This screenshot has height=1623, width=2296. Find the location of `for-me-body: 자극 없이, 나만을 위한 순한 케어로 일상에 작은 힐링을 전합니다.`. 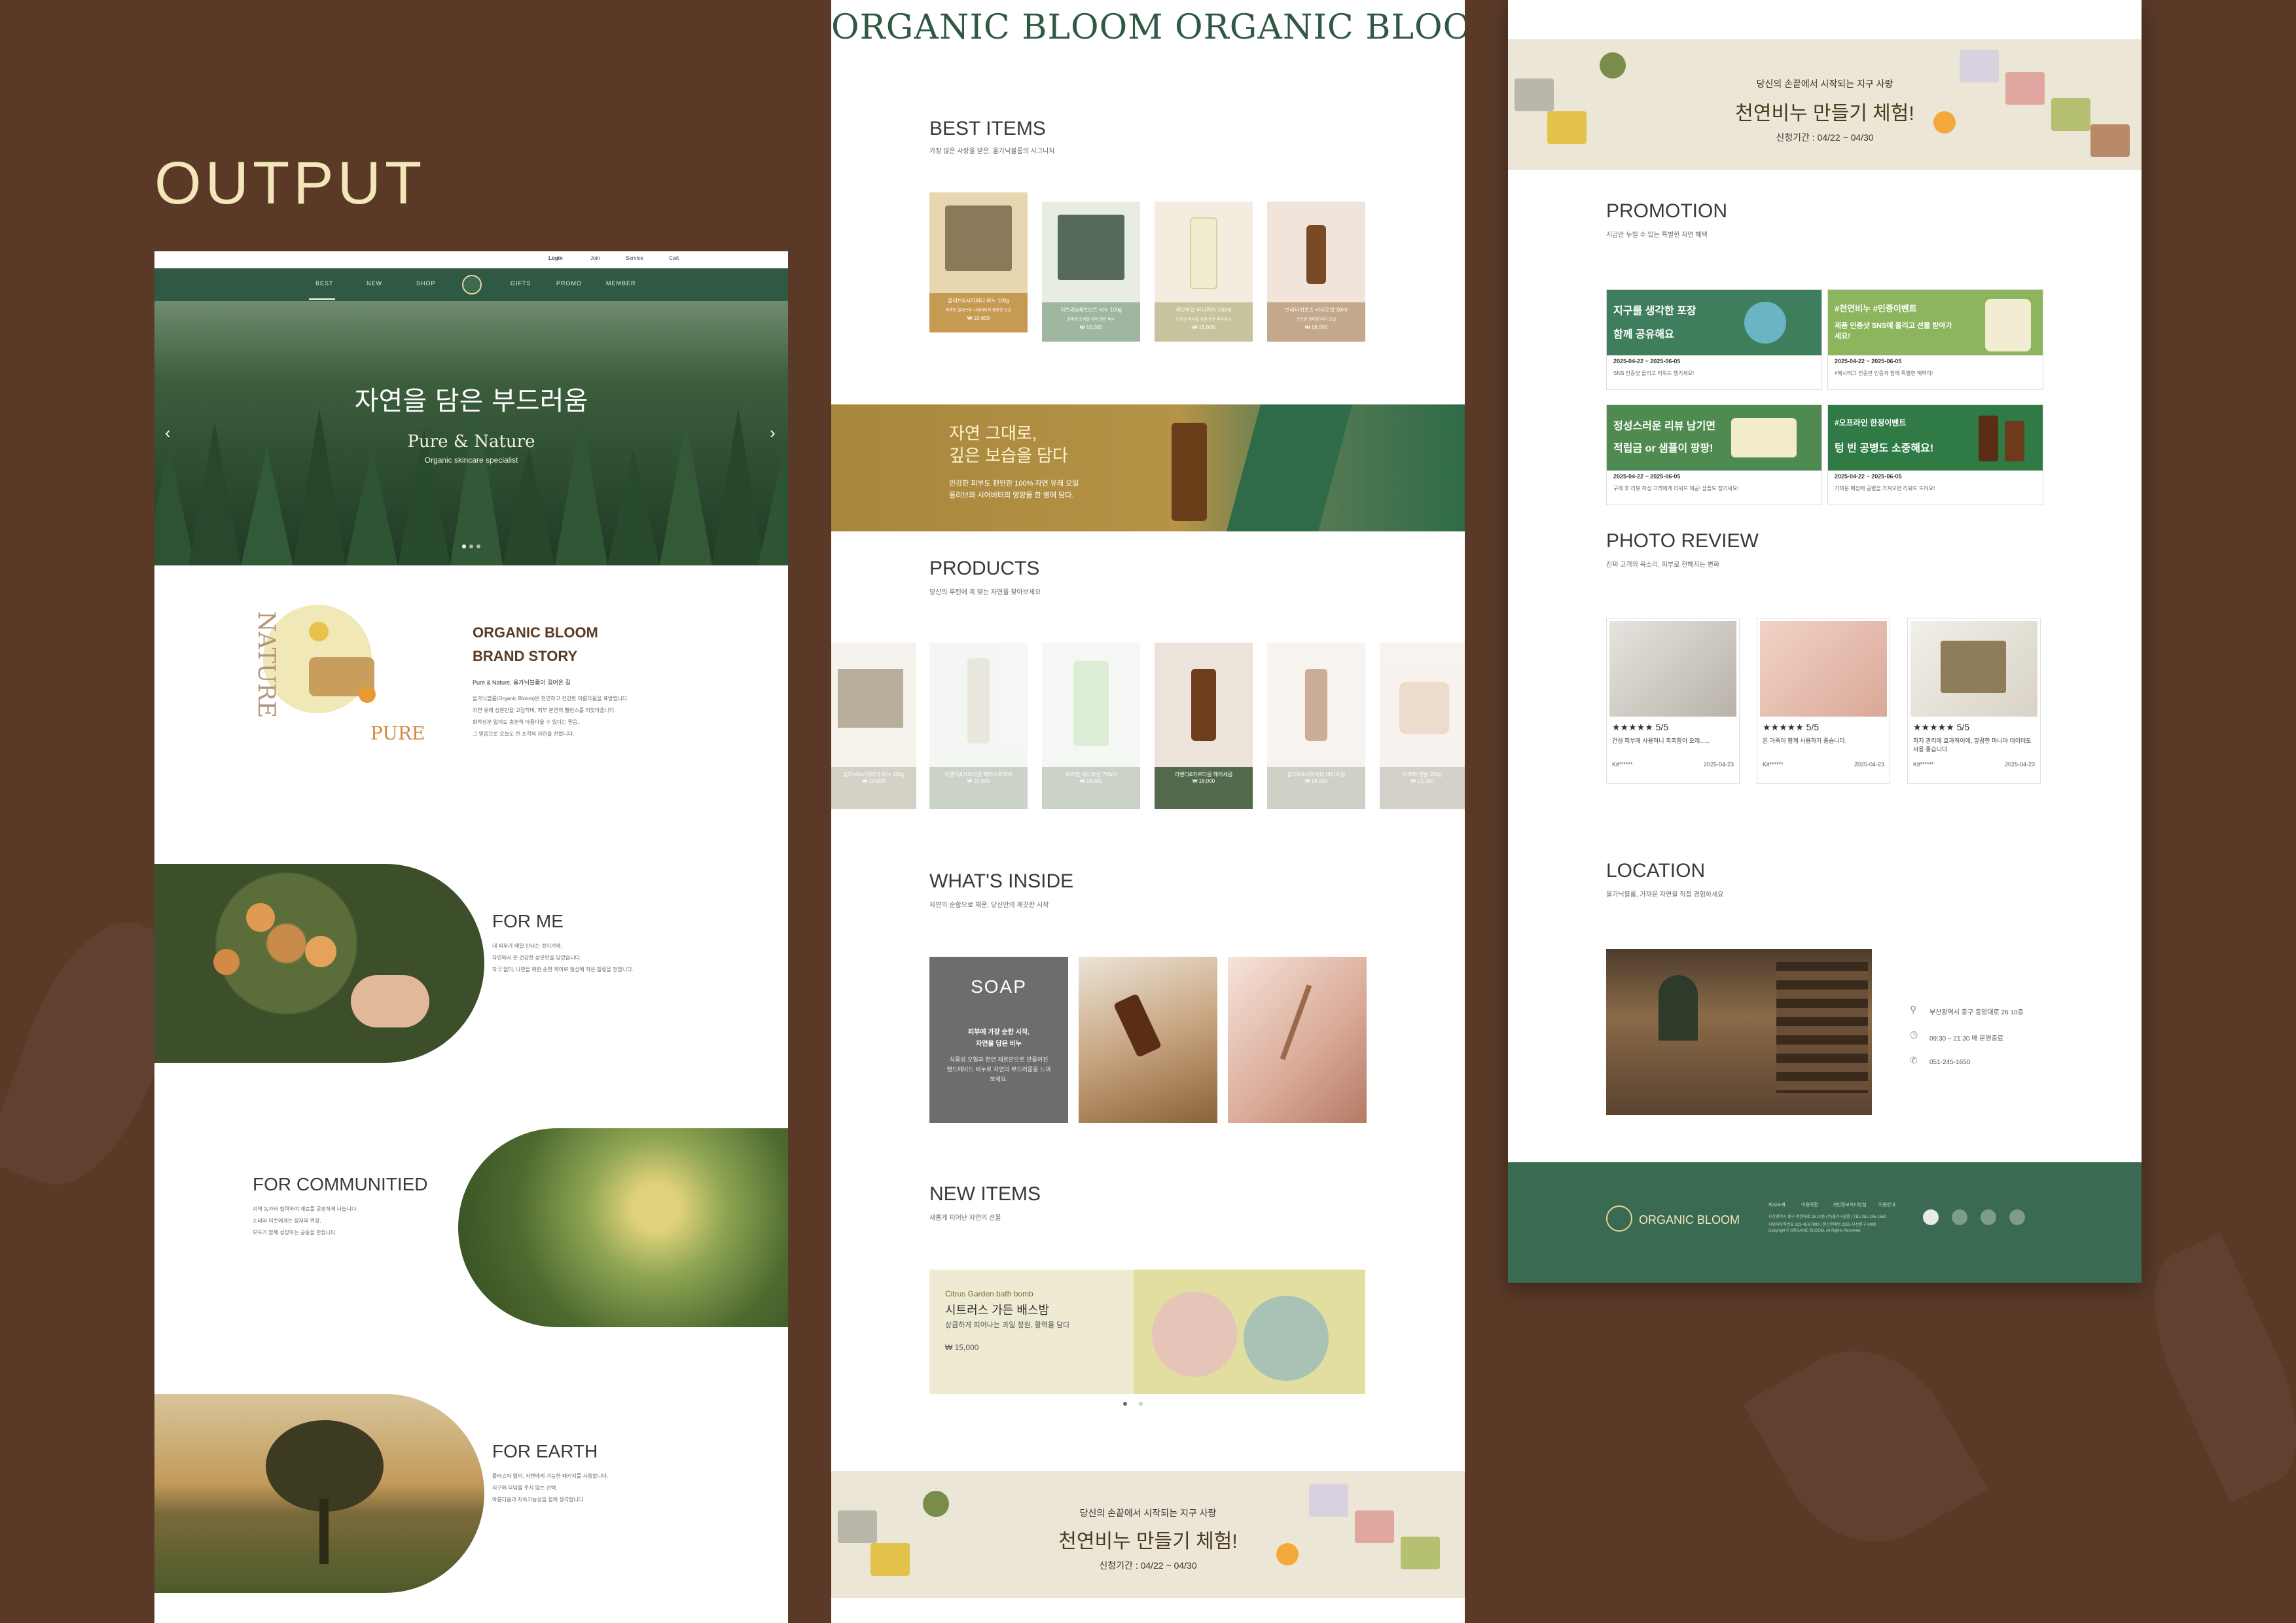

for-me-body: 자극 없이, 나만을 위한 순한 케어로 일상에 작은 힐링을 전합니다. is located at coordinates (563, 969).